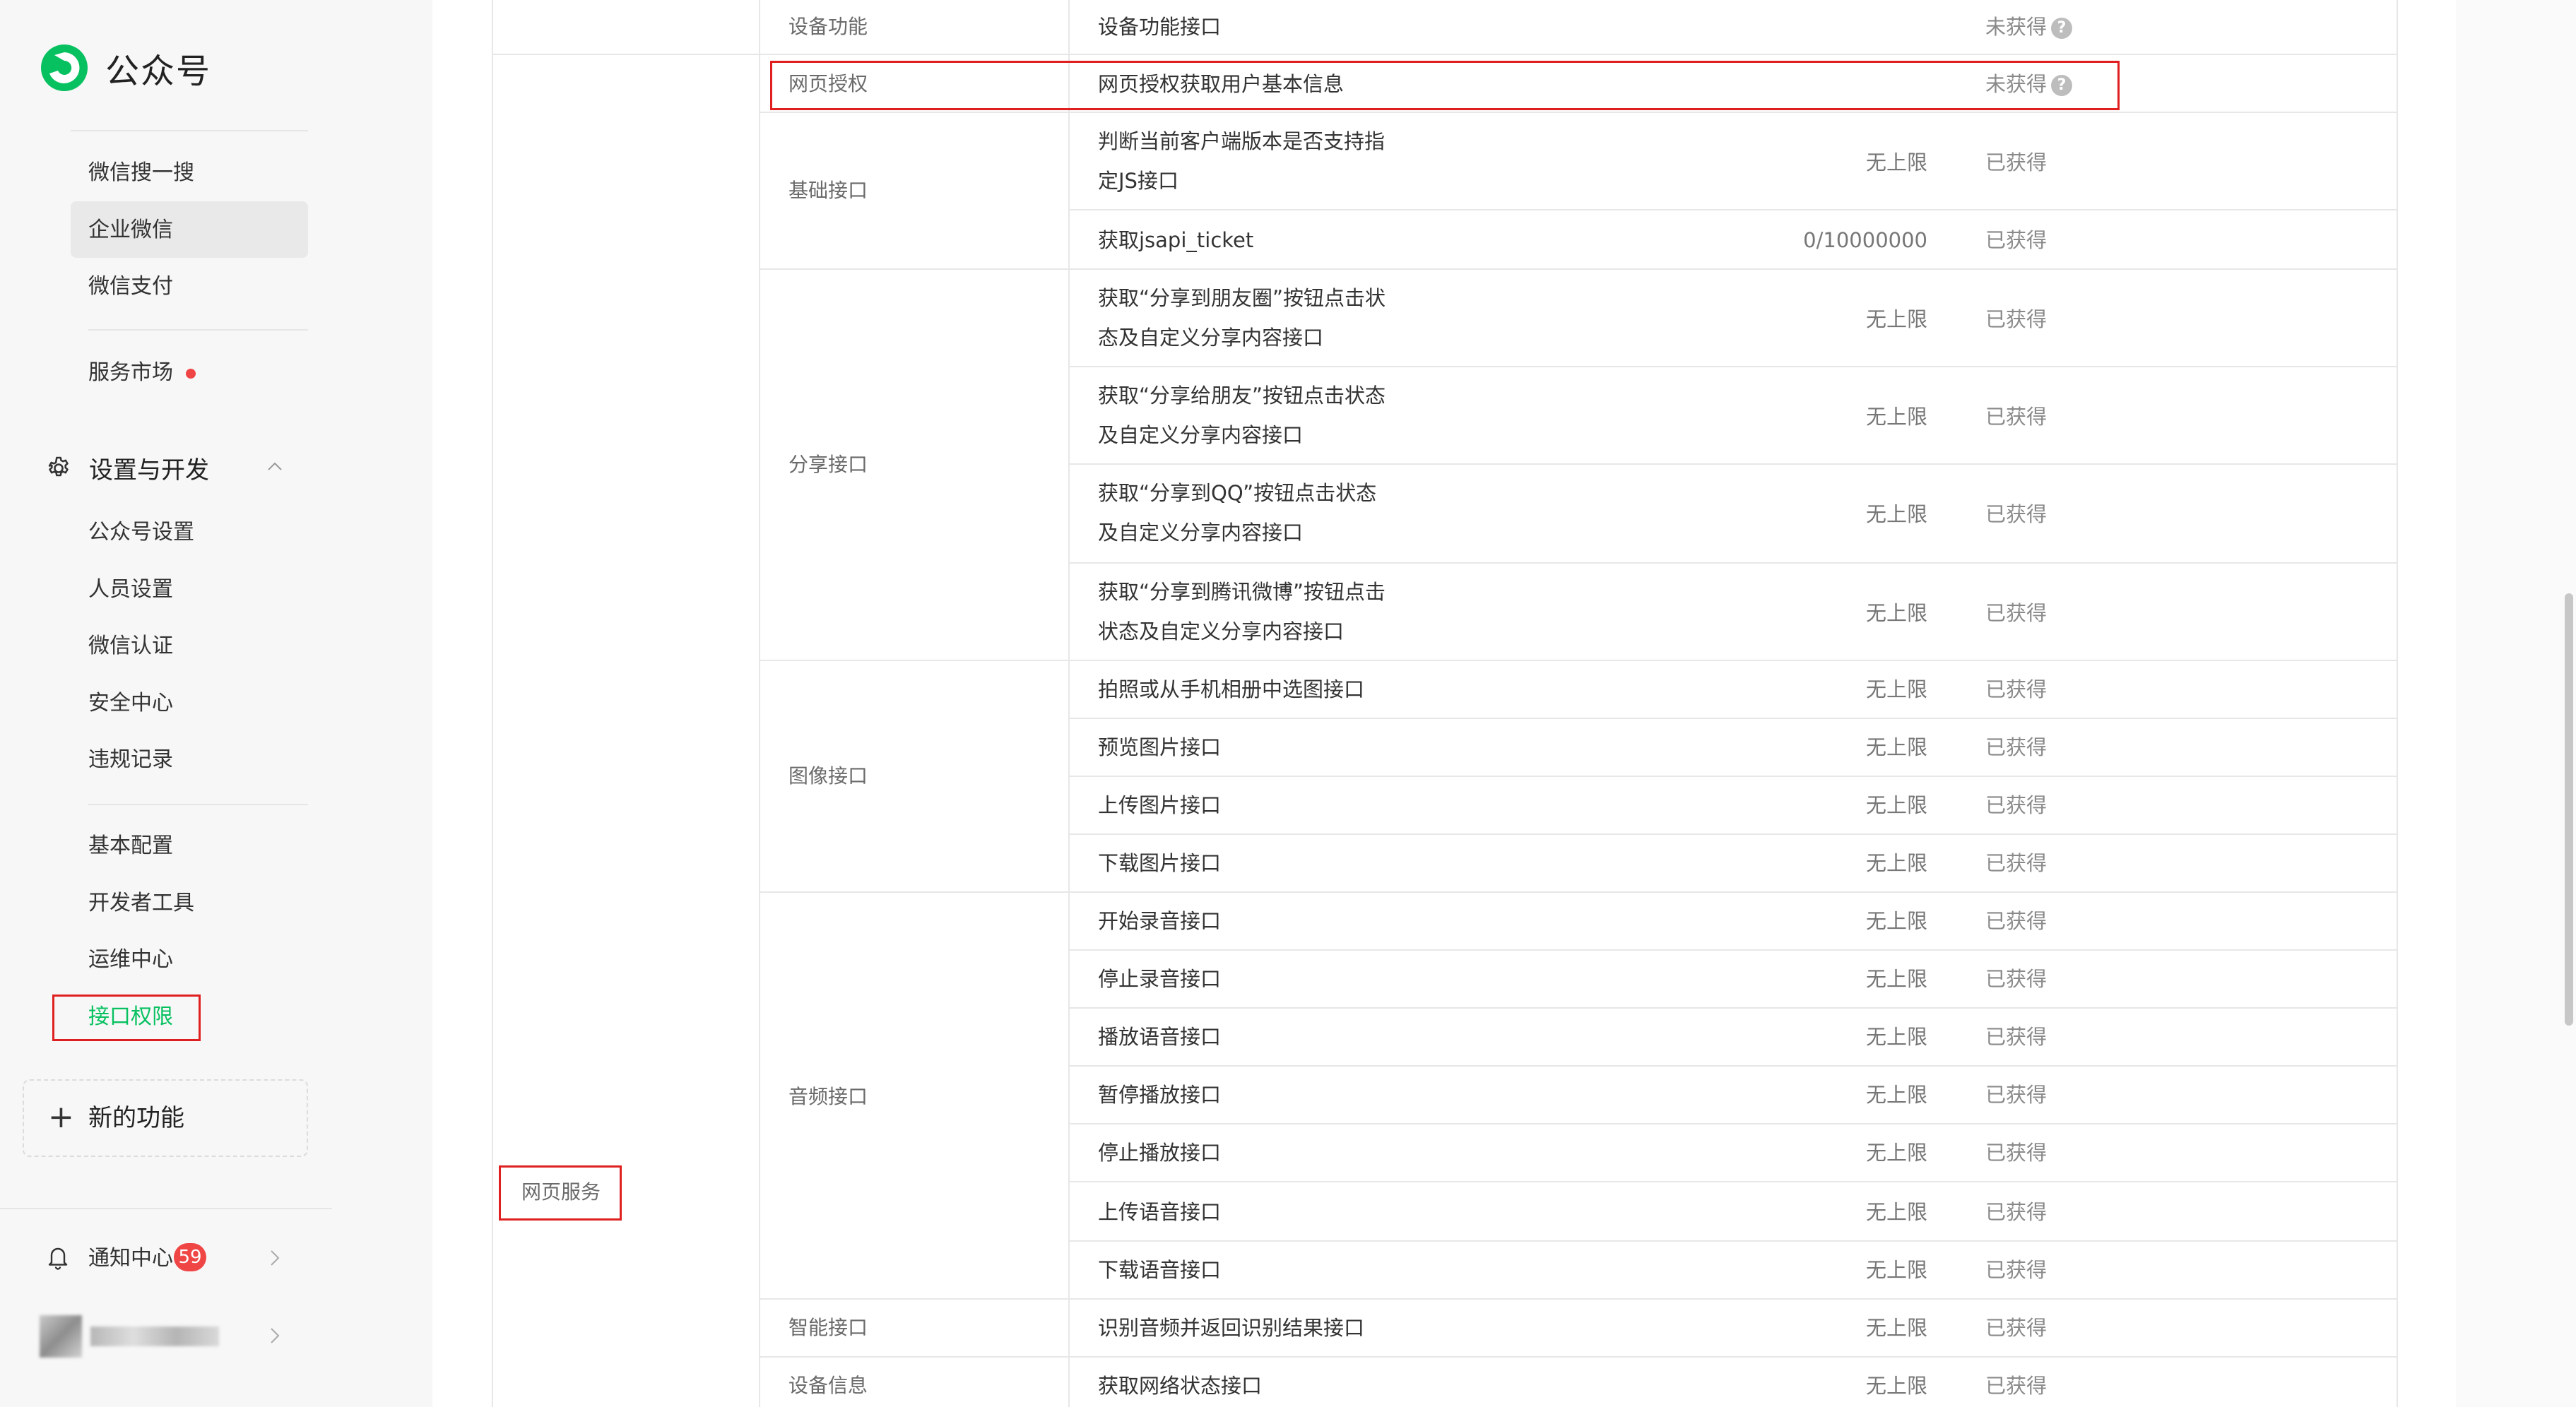 This screenshot has height=1407, width=2576. I want to click on api-name: 获取“分享到腾讯微博”按钮点击状态及自定义分享内容接口, so click(1242, 611).